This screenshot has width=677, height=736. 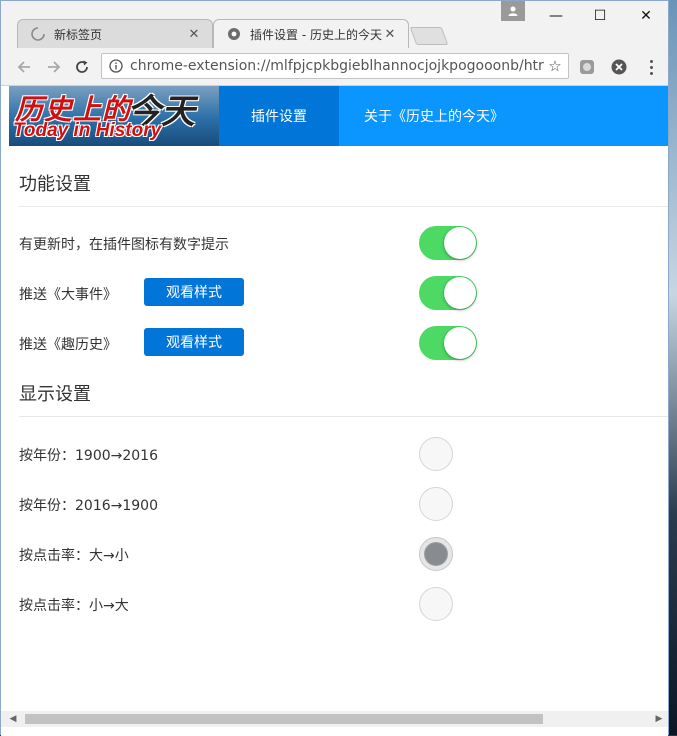 What do you see at coordinates (82, 67) in the screenshot?
I see `reload-icon` at bounding box center [82, 67].